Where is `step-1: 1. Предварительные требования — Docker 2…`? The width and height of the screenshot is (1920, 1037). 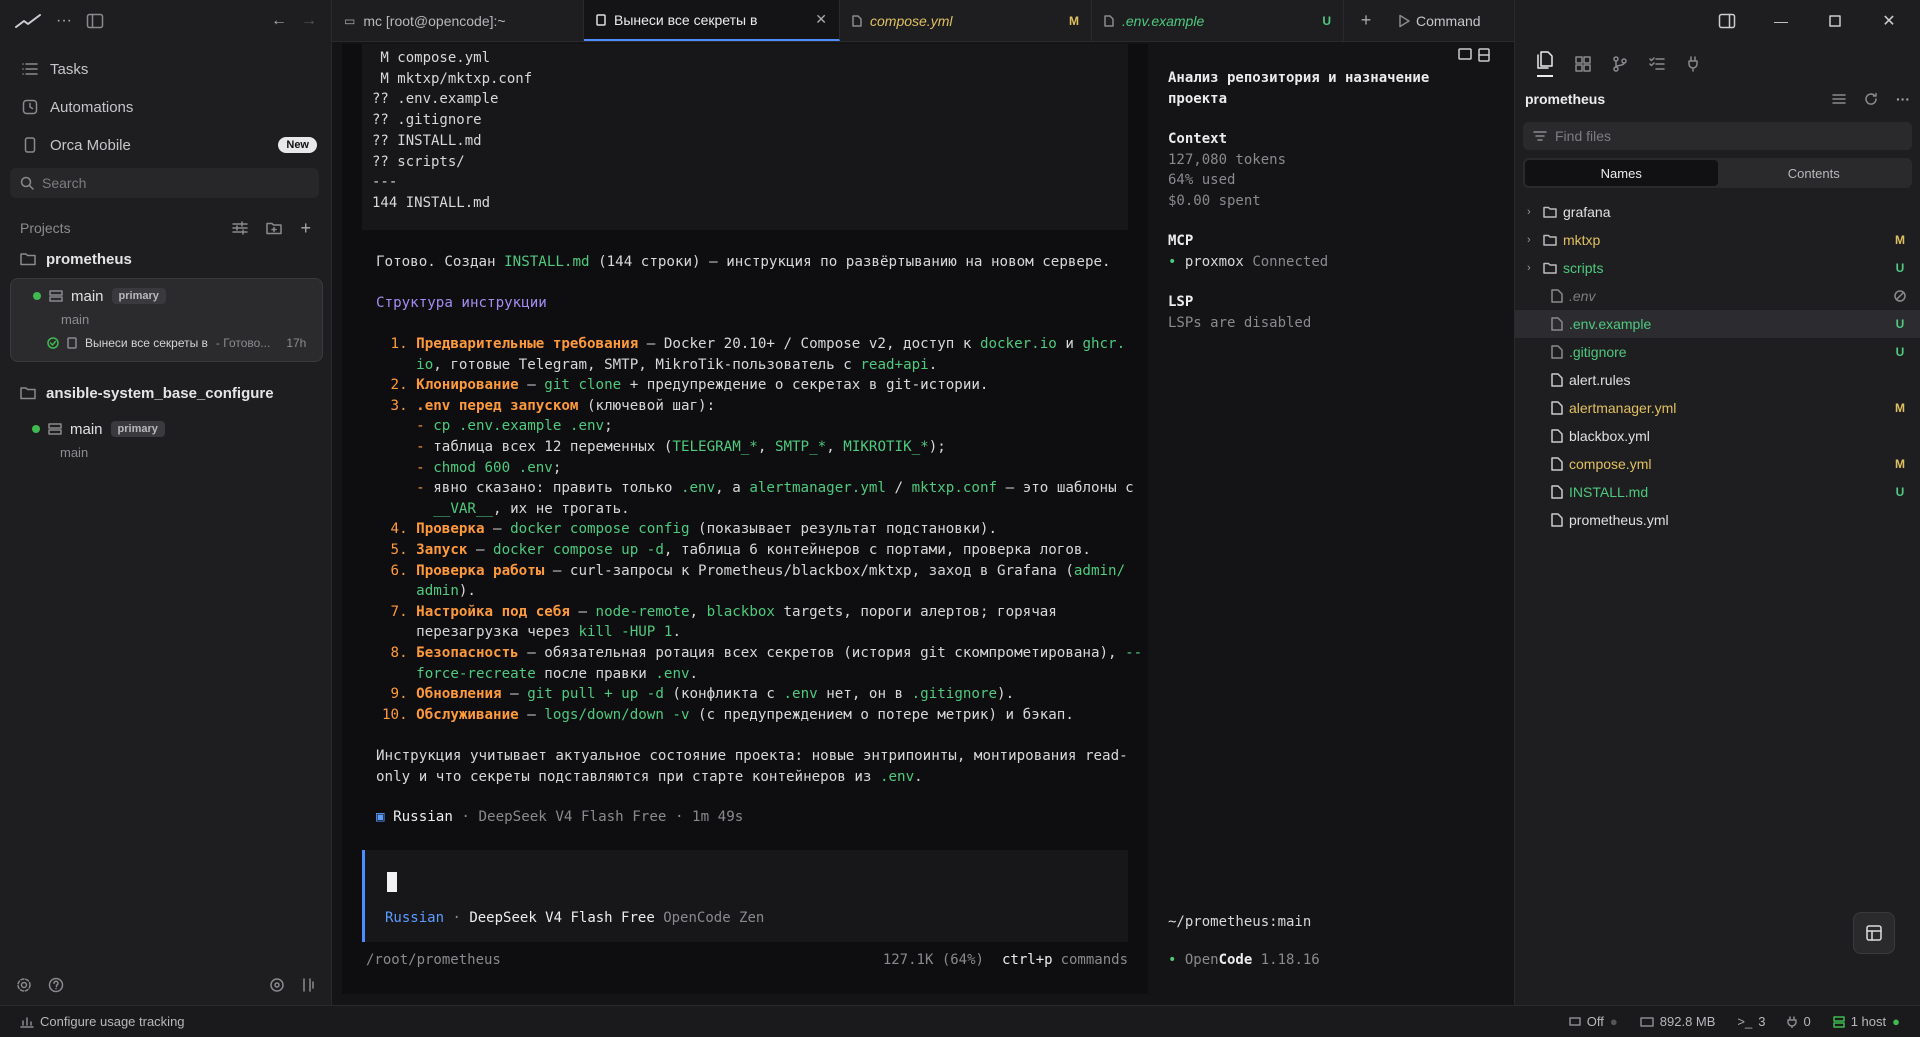 step-1: 1. Предварительные требования — Docker 2… is located at coordinates (754, 344).